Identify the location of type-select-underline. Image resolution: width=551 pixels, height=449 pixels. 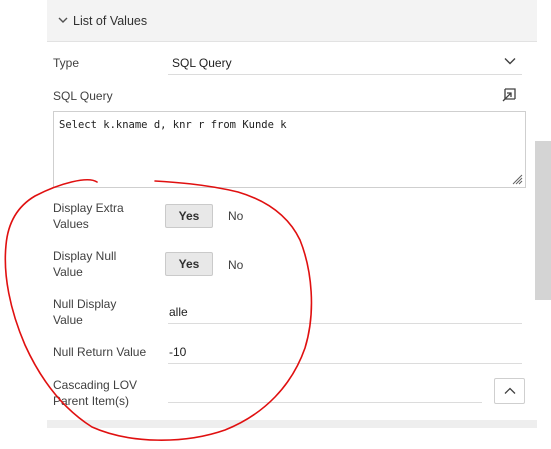
(345, 74).